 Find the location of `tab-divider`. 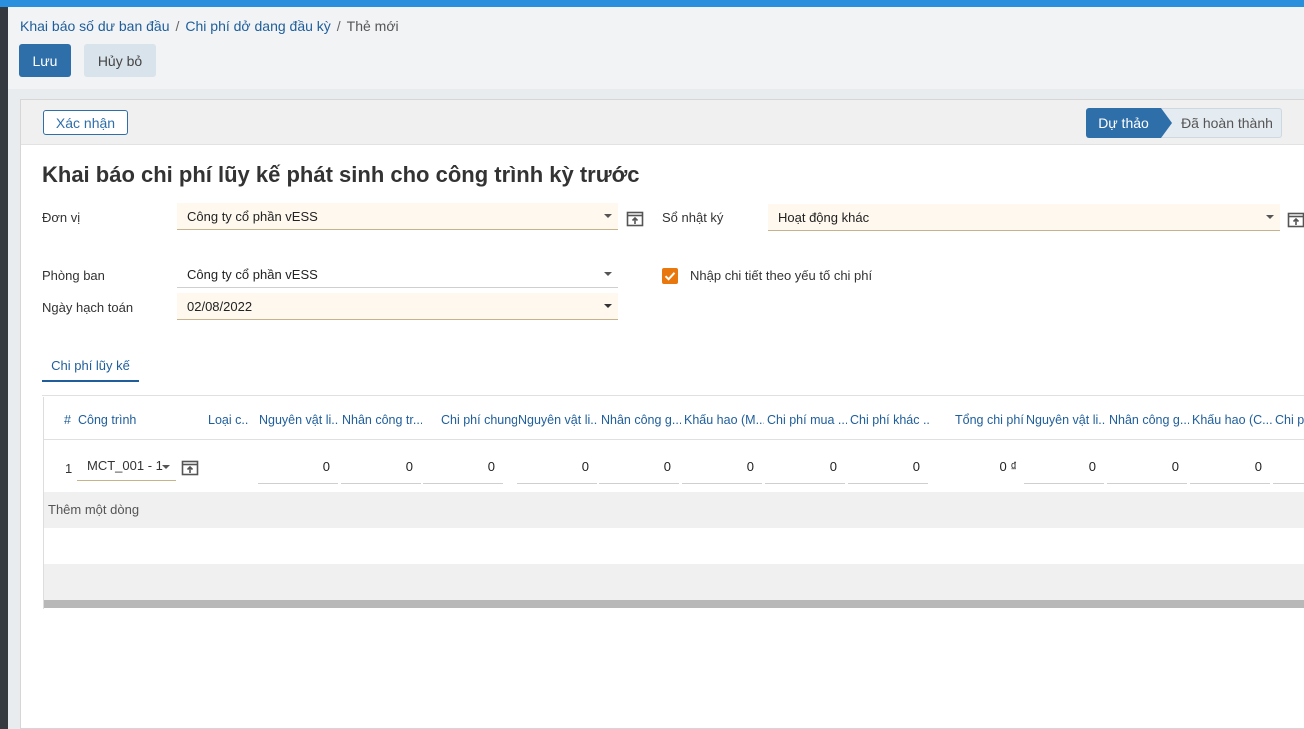

tab-divider is located at coordinates (673, 395).